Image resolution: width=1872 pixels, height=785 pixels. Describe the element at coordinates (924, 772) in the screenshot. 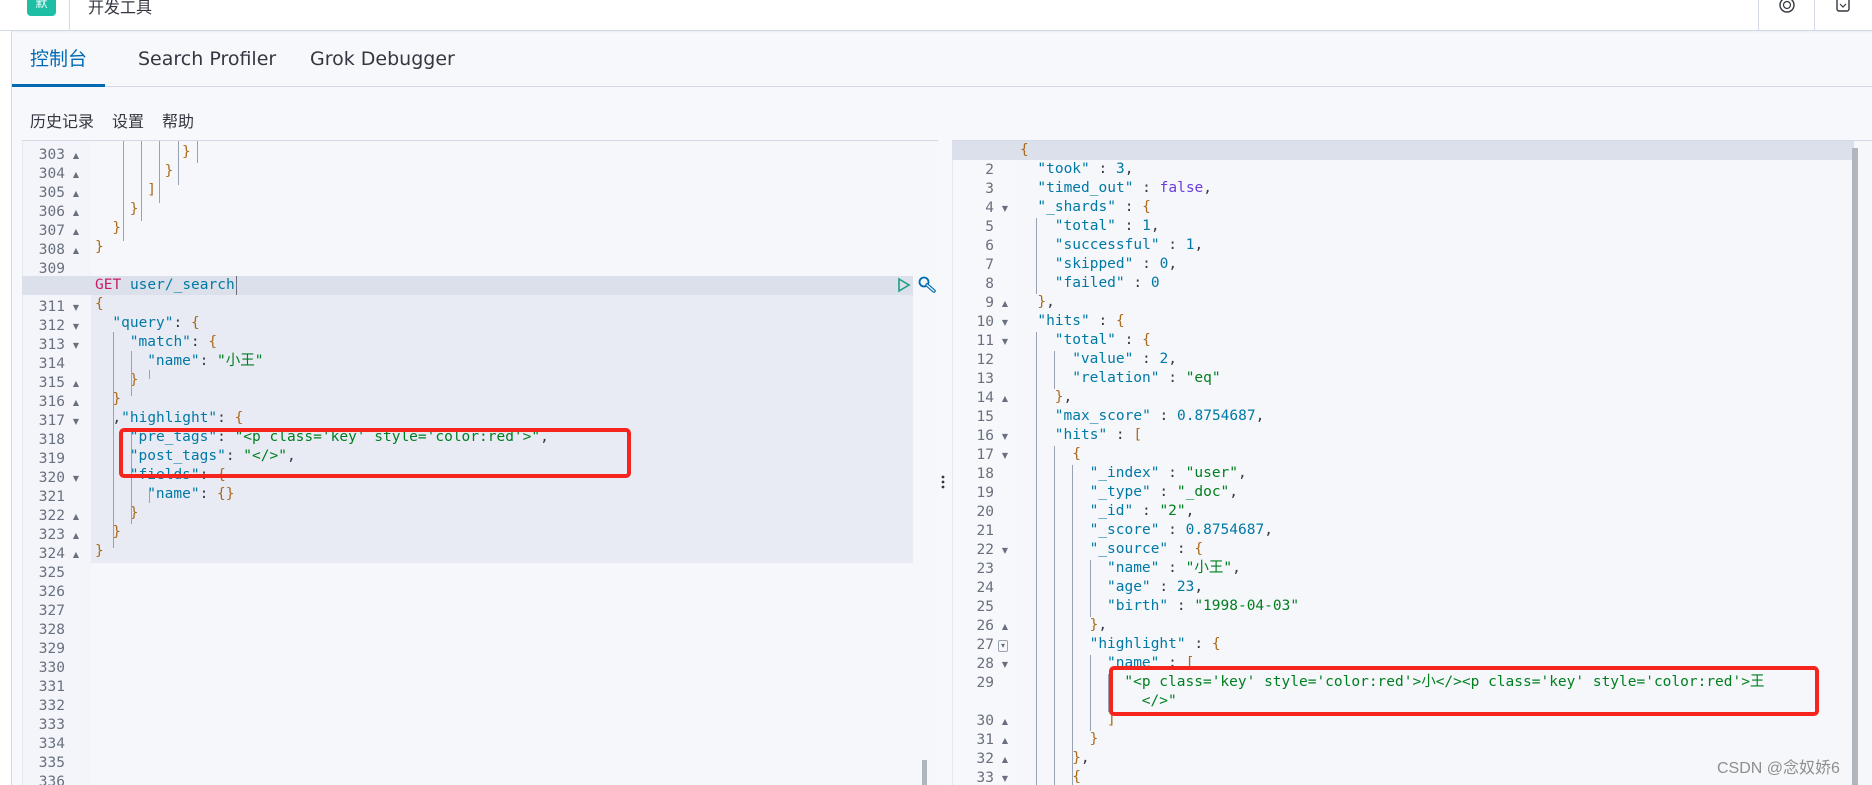

I see `request-scrollbar` at that location.